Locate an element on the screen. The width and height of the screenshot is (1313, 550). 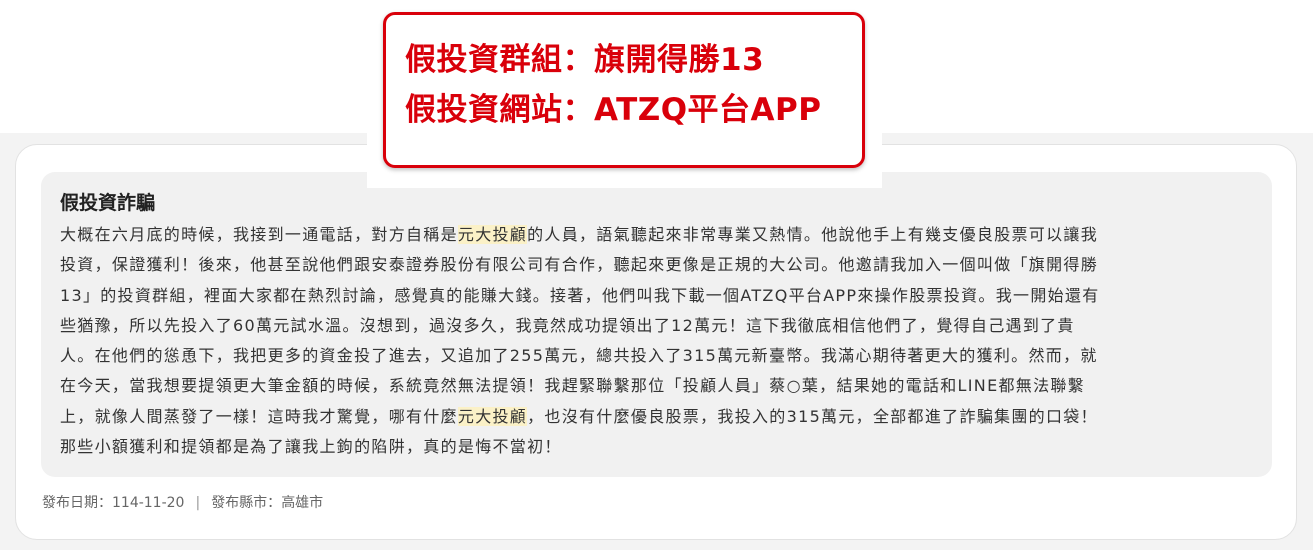
fake-group-line: 假投資群組：旗開得勝13 is located at coordinates (585, 60).